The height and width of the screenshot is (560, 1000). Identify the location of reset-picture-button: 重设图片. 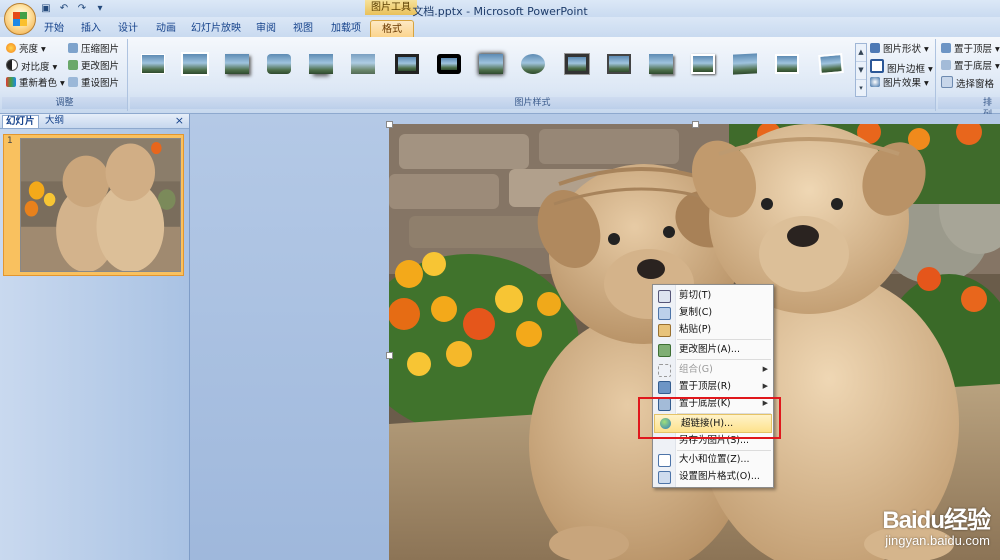
(93, 83).